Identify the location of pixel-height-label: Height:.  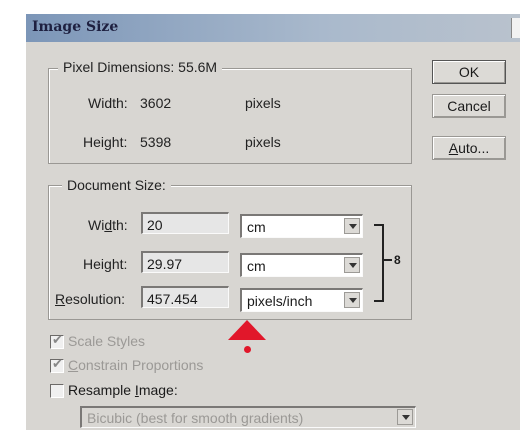
(105, 142).